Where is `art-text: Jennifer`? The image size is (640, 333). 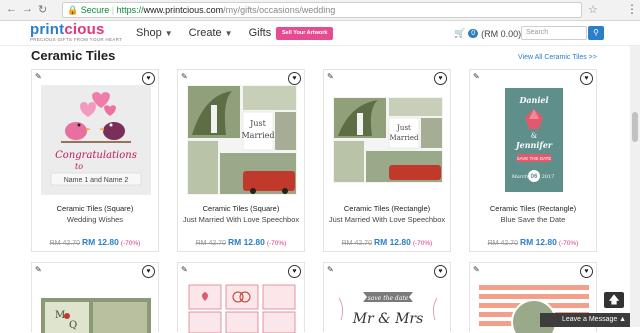 art-text: Jennifer is located at coordinates (533, 145).